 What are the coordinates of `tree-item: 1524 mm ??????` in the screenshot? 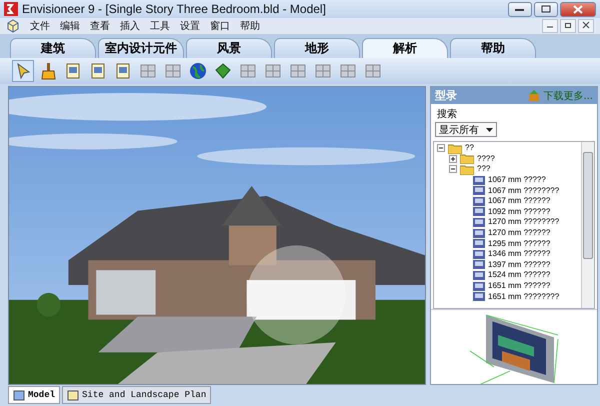 It's located at (519, 275).